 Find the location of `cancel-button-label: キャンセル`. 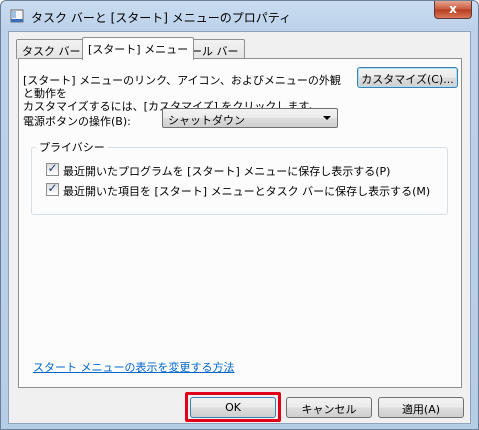

cancel-button-label: キャンセル is located at coordinates (329, 409).